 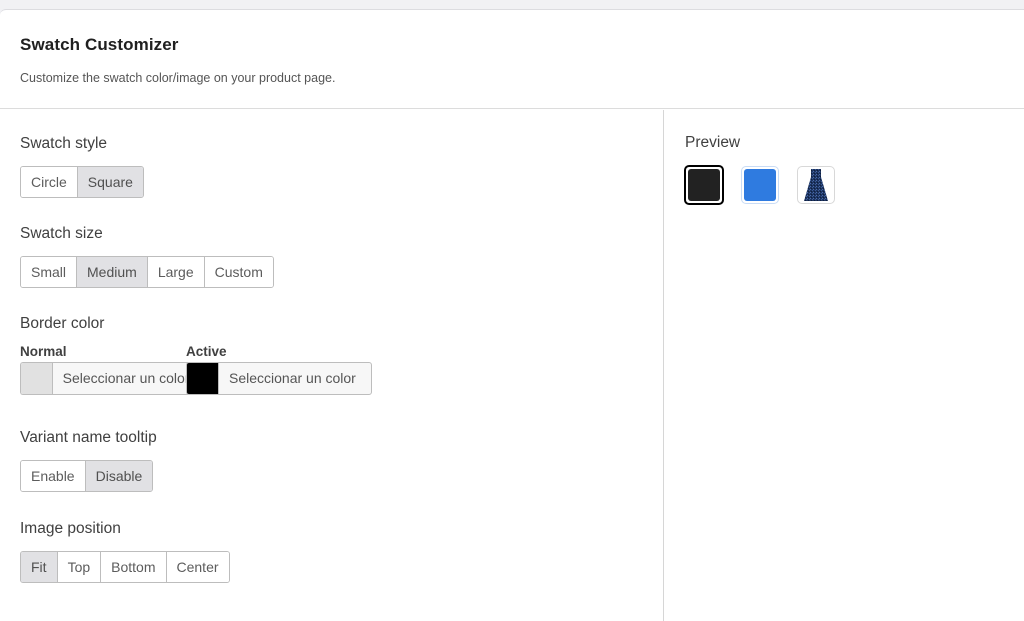 I want to click on preview-swatch-black, so click(x=704, y=185).